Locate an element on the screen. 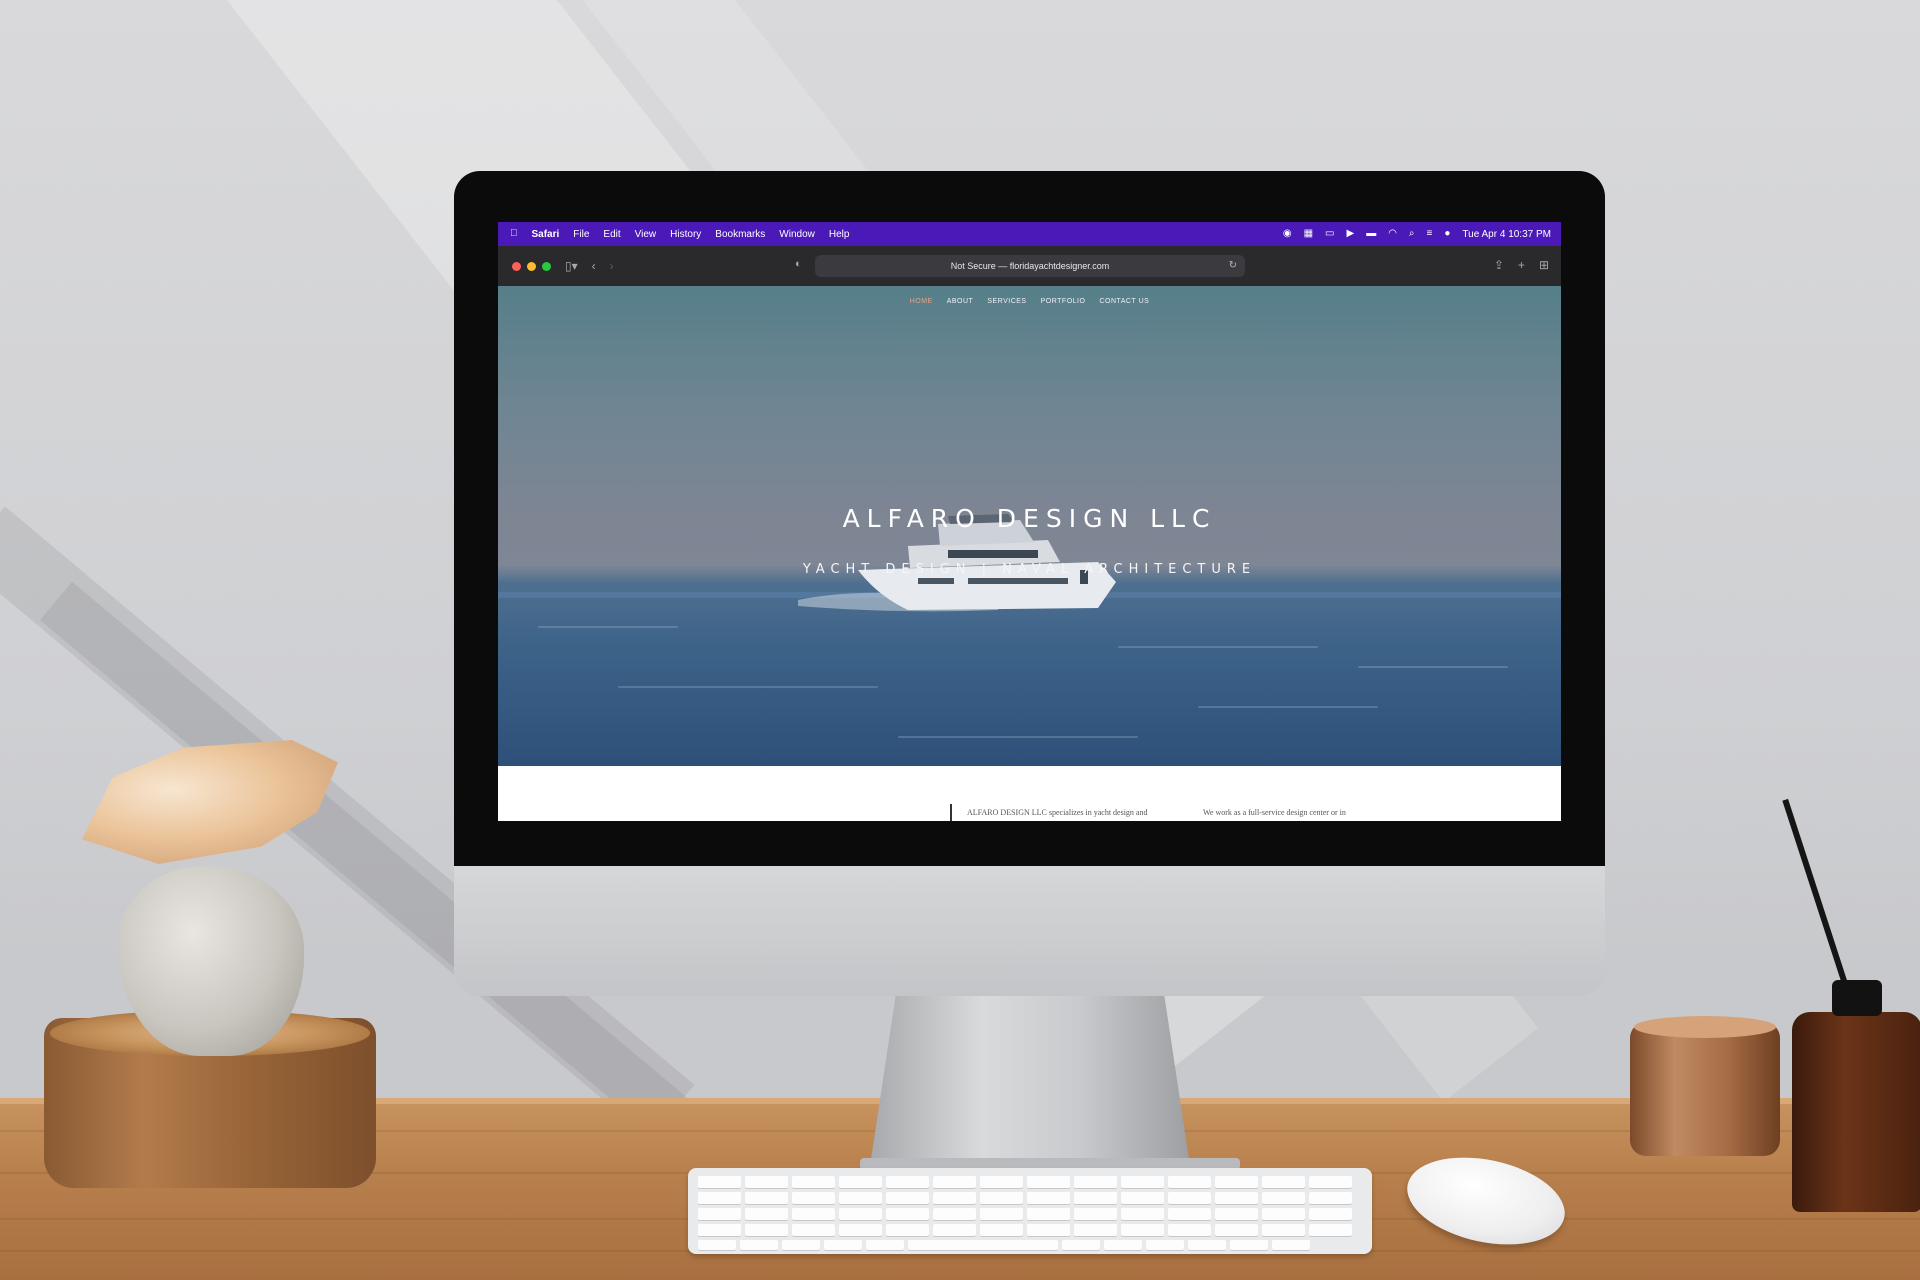 Image resolution: width=1920 pixels, height=1280 pixels. status-app-icon: ◉ is located at coordinates (1287, 234).